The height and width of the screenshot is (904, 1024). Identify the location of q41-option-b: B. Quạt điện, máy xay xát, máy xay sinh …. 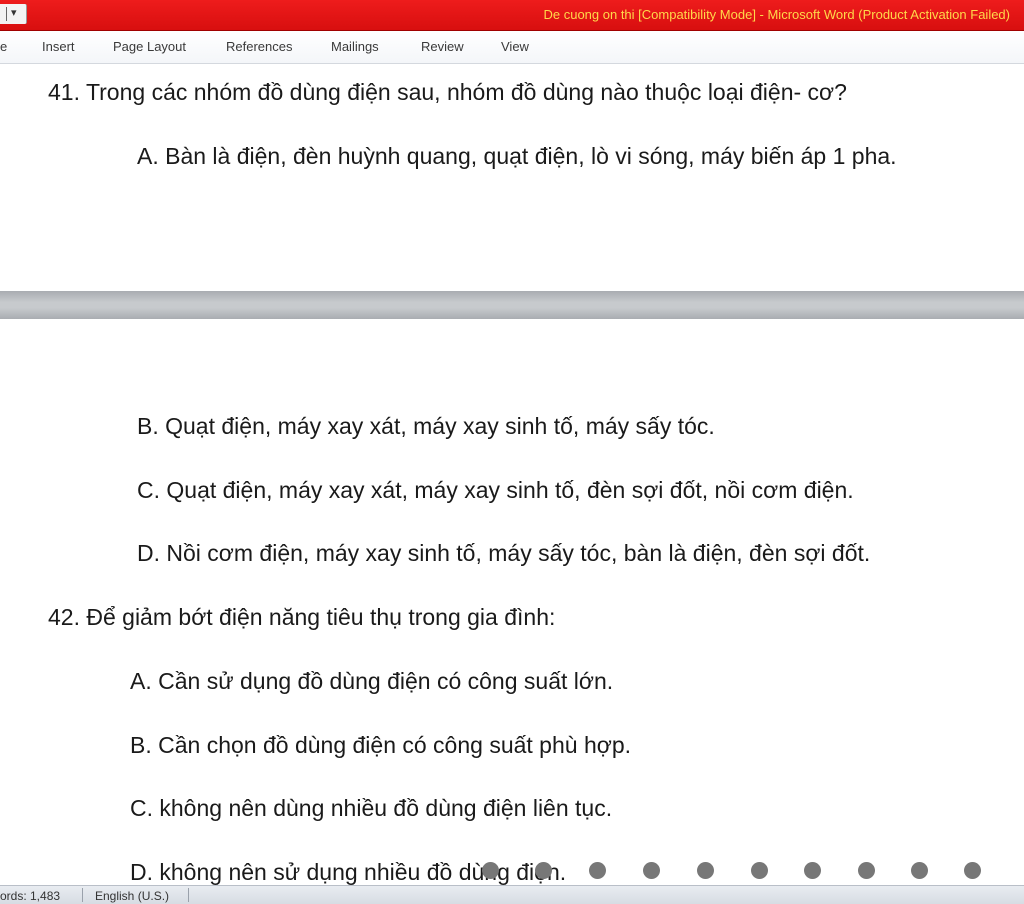
(426, 426).